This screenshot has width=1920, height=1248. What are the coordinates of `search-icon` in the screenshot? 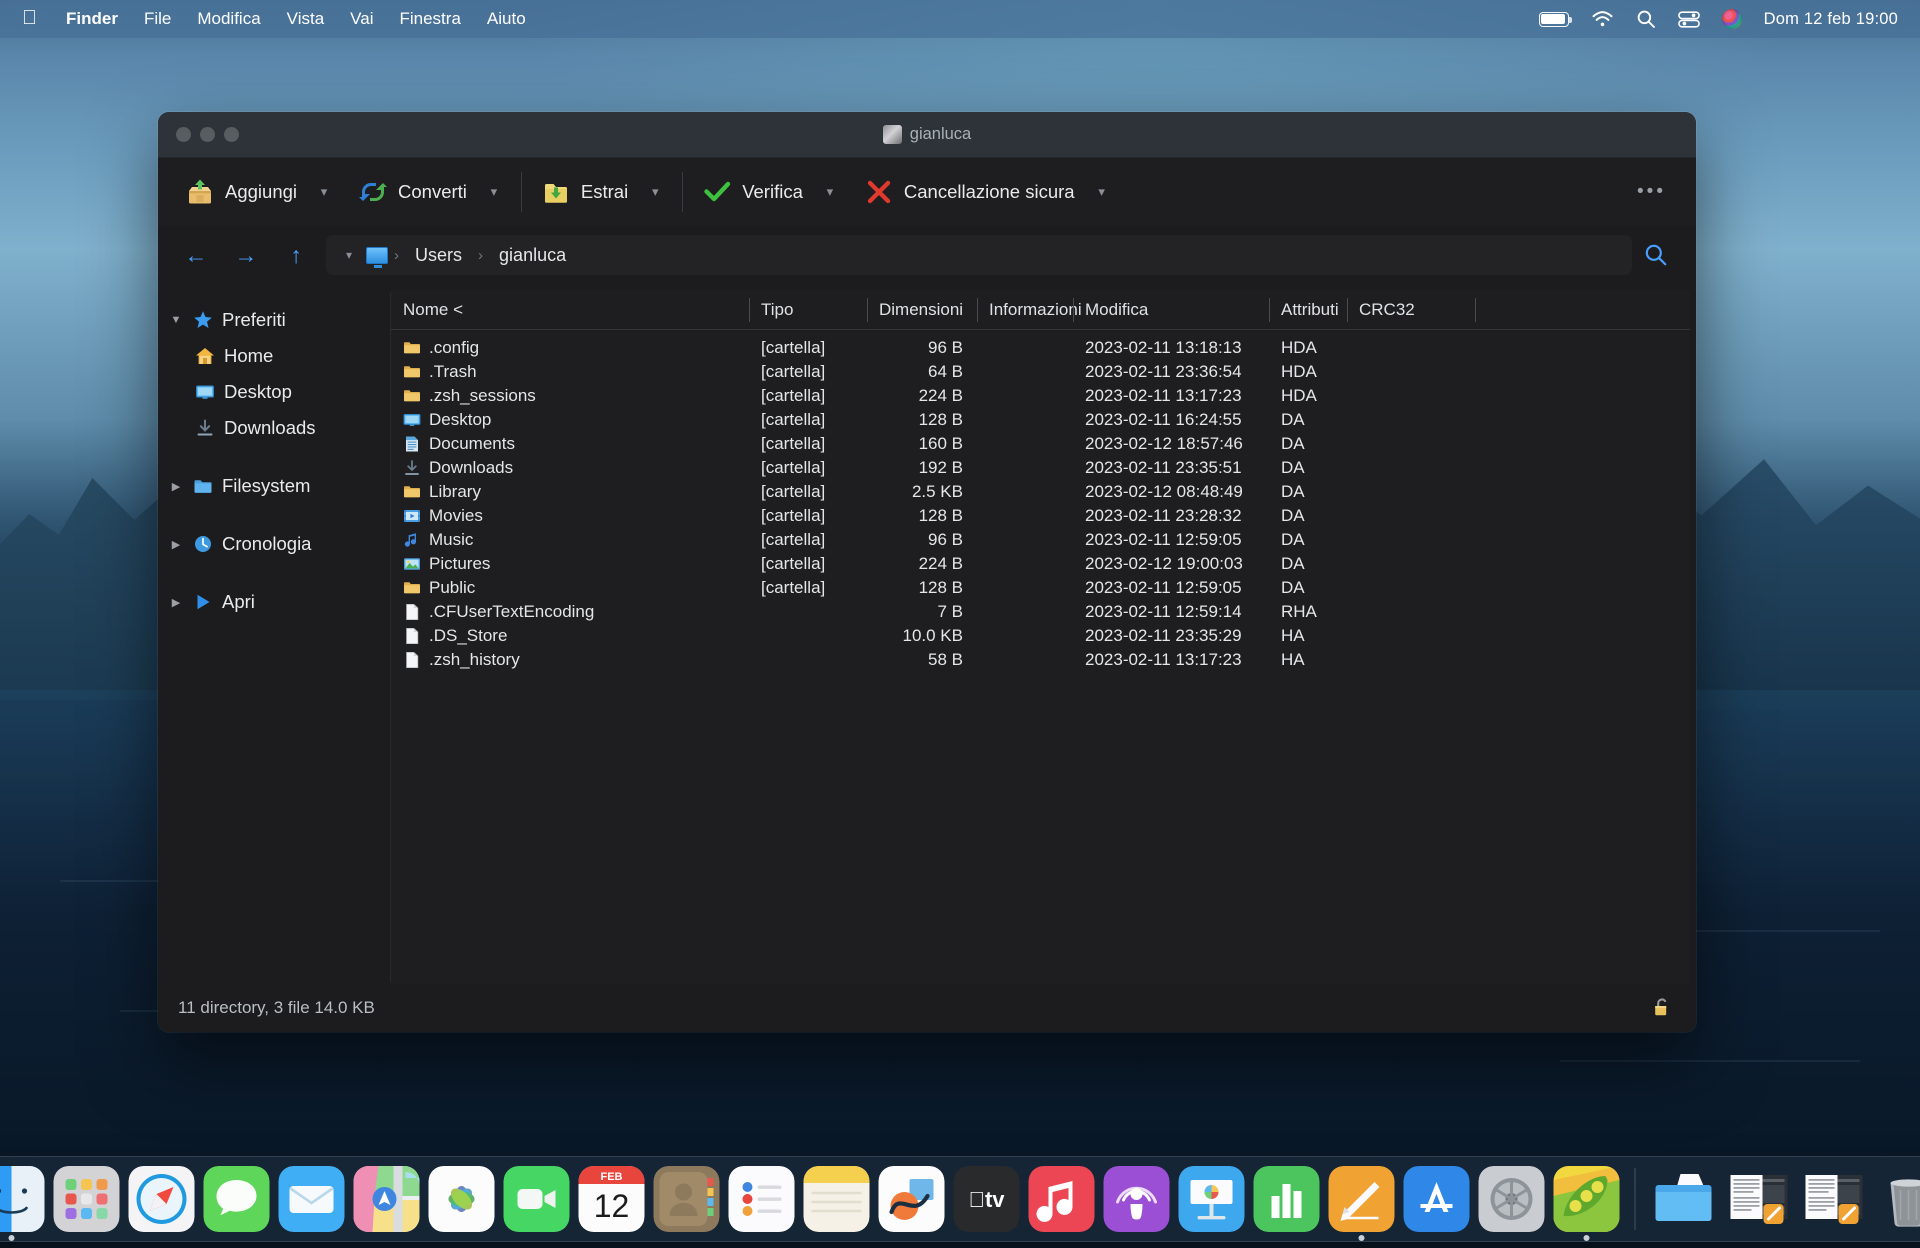 It's located at (1646, 19).